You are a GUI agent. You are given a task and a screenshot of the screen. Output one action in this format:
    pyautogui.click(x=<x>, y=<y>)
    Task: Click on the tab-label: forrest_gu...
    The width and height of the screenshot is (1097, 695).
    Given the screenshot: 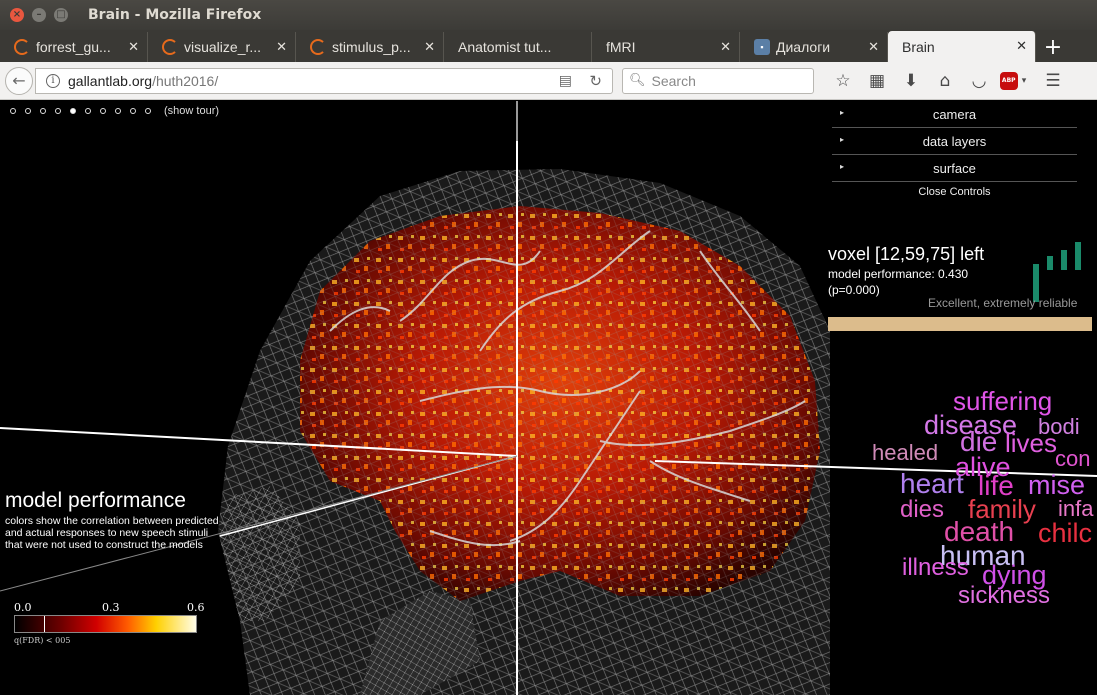 What is the action you would take?
    pyautogui.click(x=73, y=47)
    